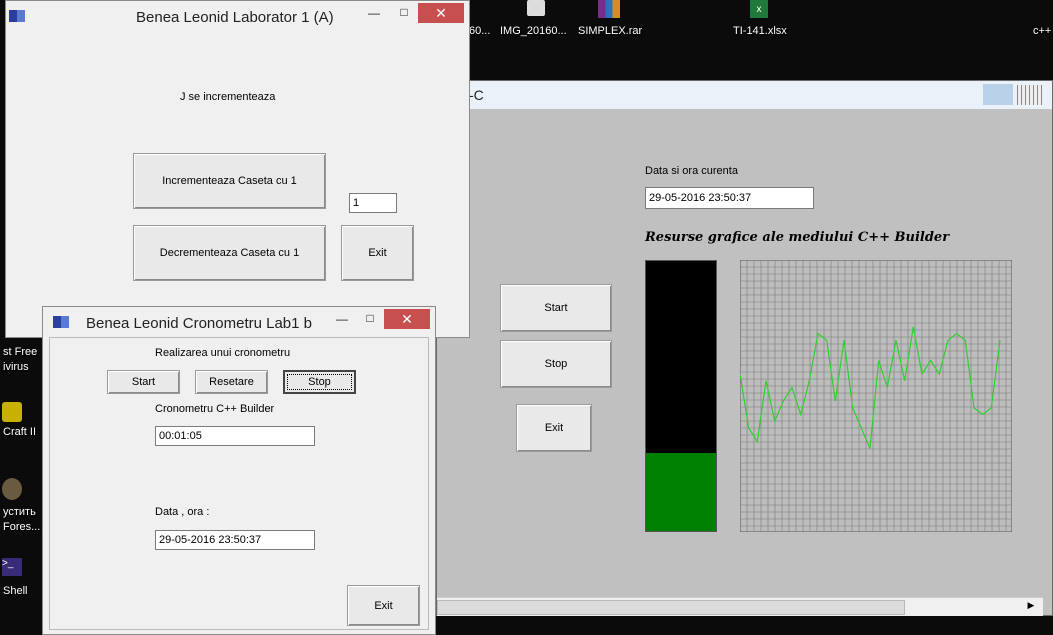  What do you see at coordinates (15, 591) in the screenshot?
I see `desktop-icon-label: Shell` at bounding box center [15, 591].